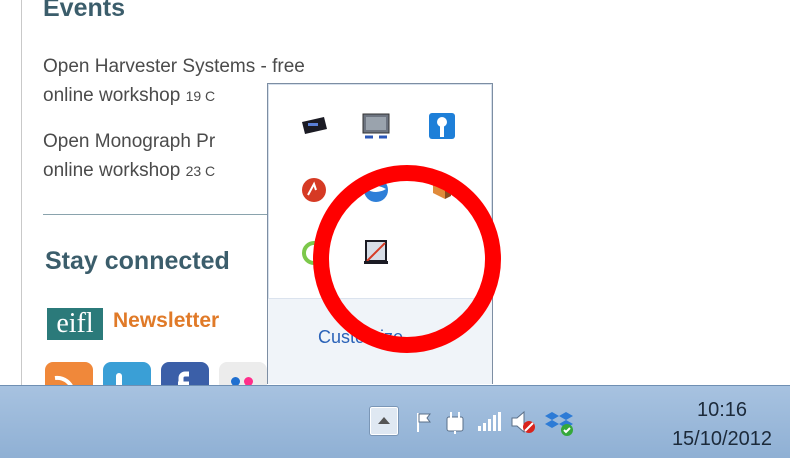  I want to click on newsletter-link: Newsletter, so click(166, 321).